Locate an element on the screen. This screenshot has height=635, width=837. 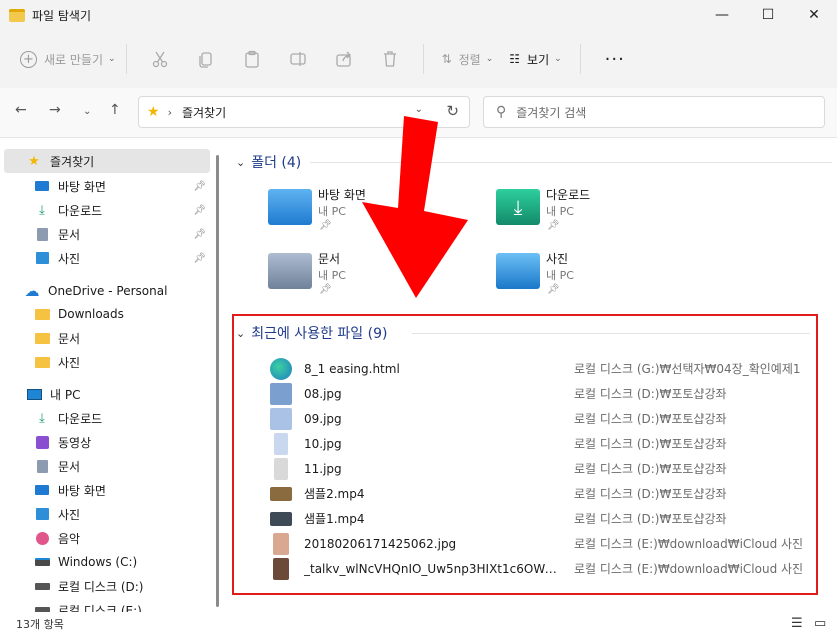
details-view-icon: ☰ is located at coordinates (797, 623).